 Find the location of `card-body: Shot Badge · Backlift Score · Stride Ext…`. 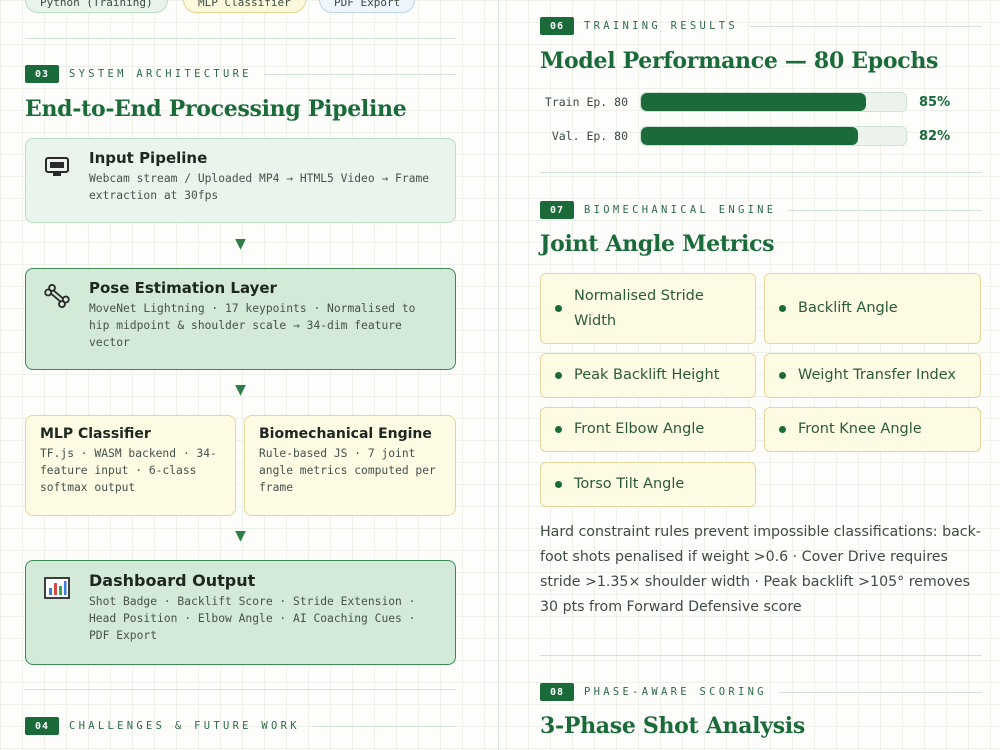

card-body: Shot Badge · Backlift Score · Stride Ext… is located at coordinates (252, 618).